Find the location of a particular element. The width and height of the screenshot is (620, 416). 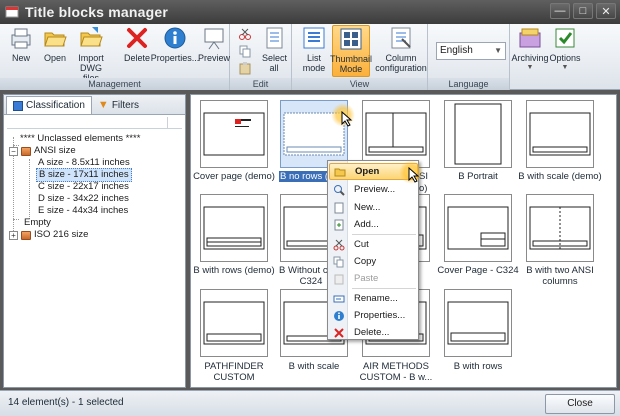

delete-button: Delete is located at coordinates (137, 44).